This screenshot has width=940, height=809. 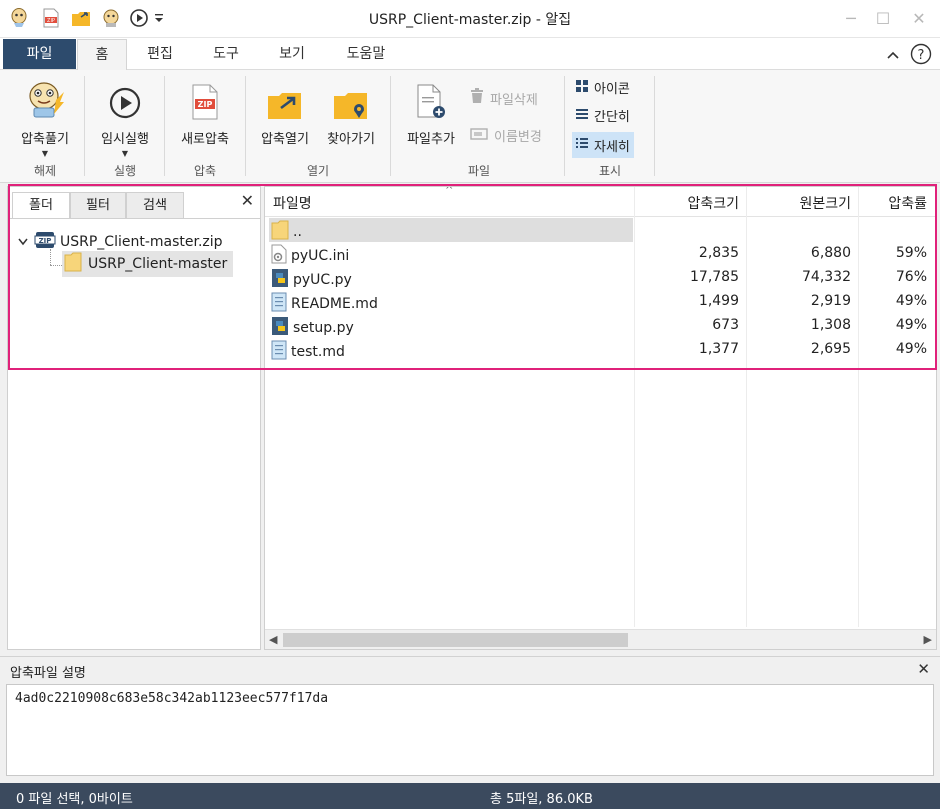 I want to click on extract-icon, so click(x=45, y=99).